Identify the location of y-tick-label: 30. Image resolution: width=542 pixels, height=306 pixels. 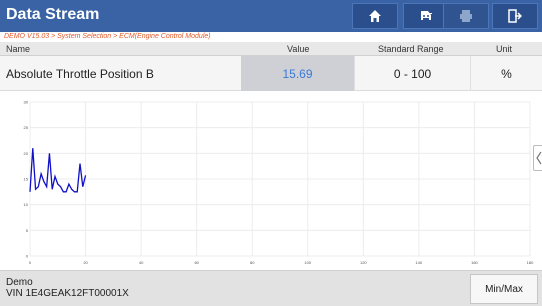
(26, 102).